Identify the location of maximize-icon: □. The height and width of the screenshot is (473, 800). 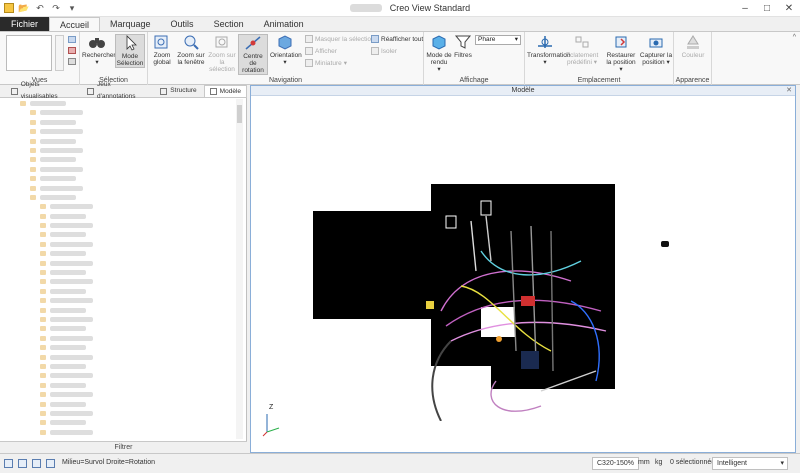
(767, 8).